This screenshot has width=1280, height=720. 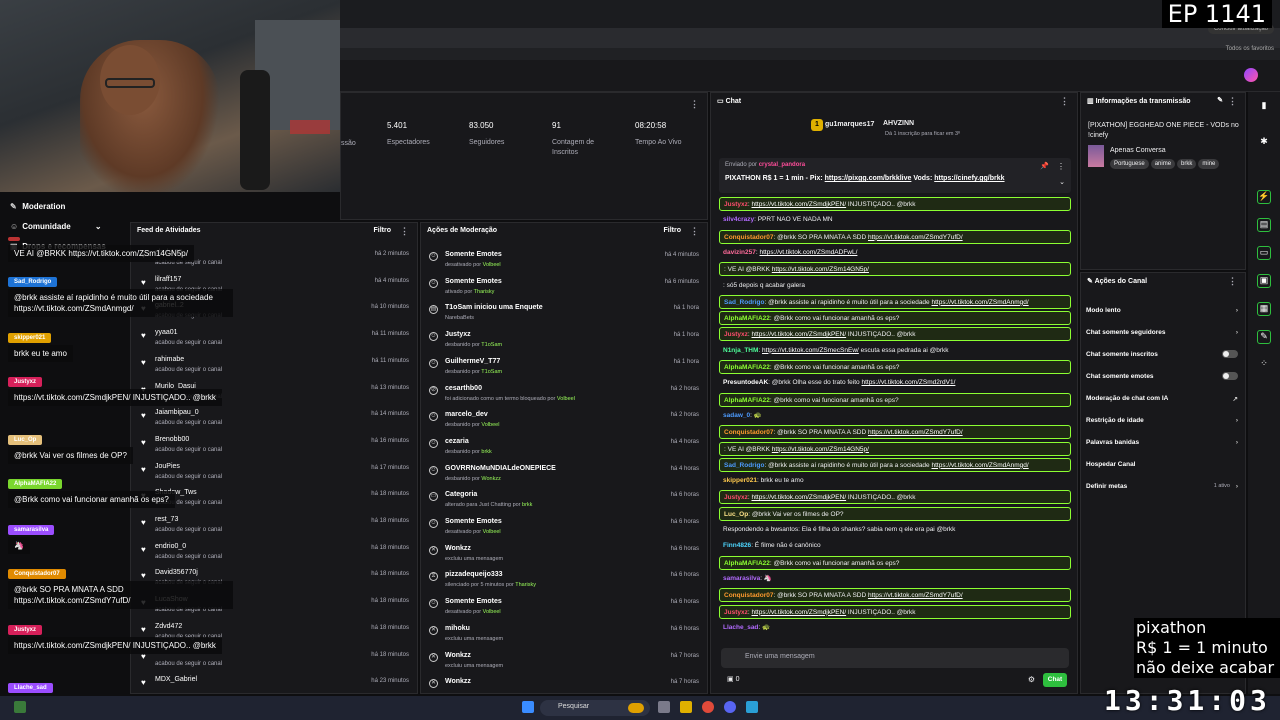 I want to click on chat-username: Finn4826, so click(x=737, y=545).